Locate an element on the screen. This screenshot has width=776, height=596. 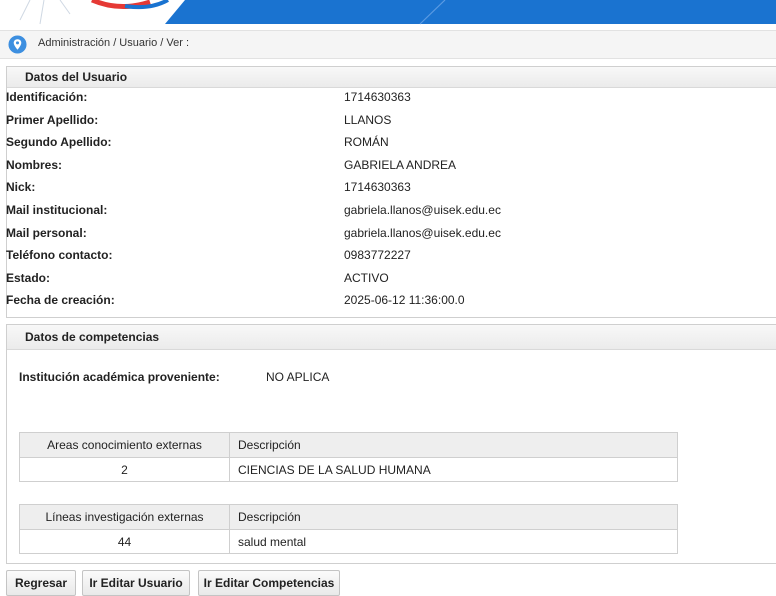
table-header-row: Areas conocimiento externas Descripción is located at coordinates (348, 445).